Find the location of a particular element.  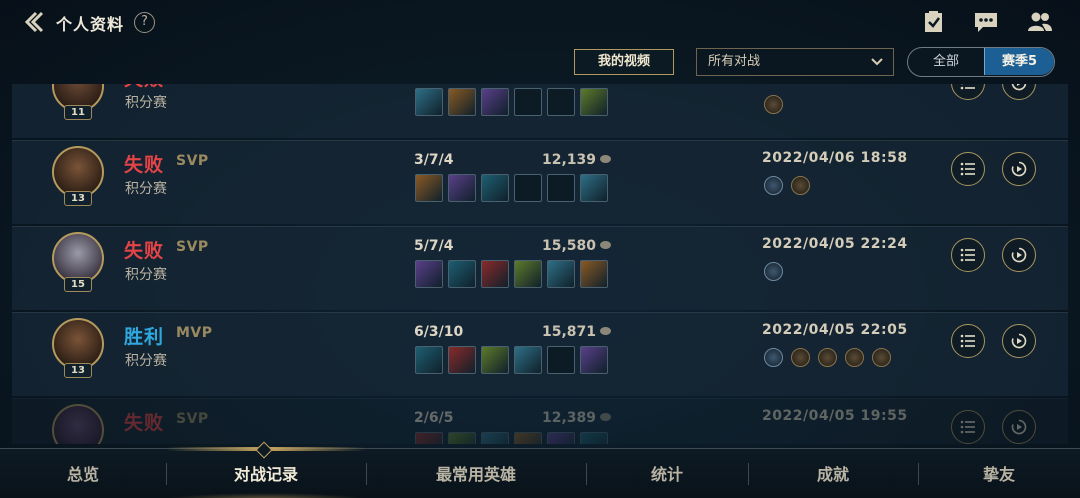

hero-level-badge: 13 is located at coordinates (78, 370).